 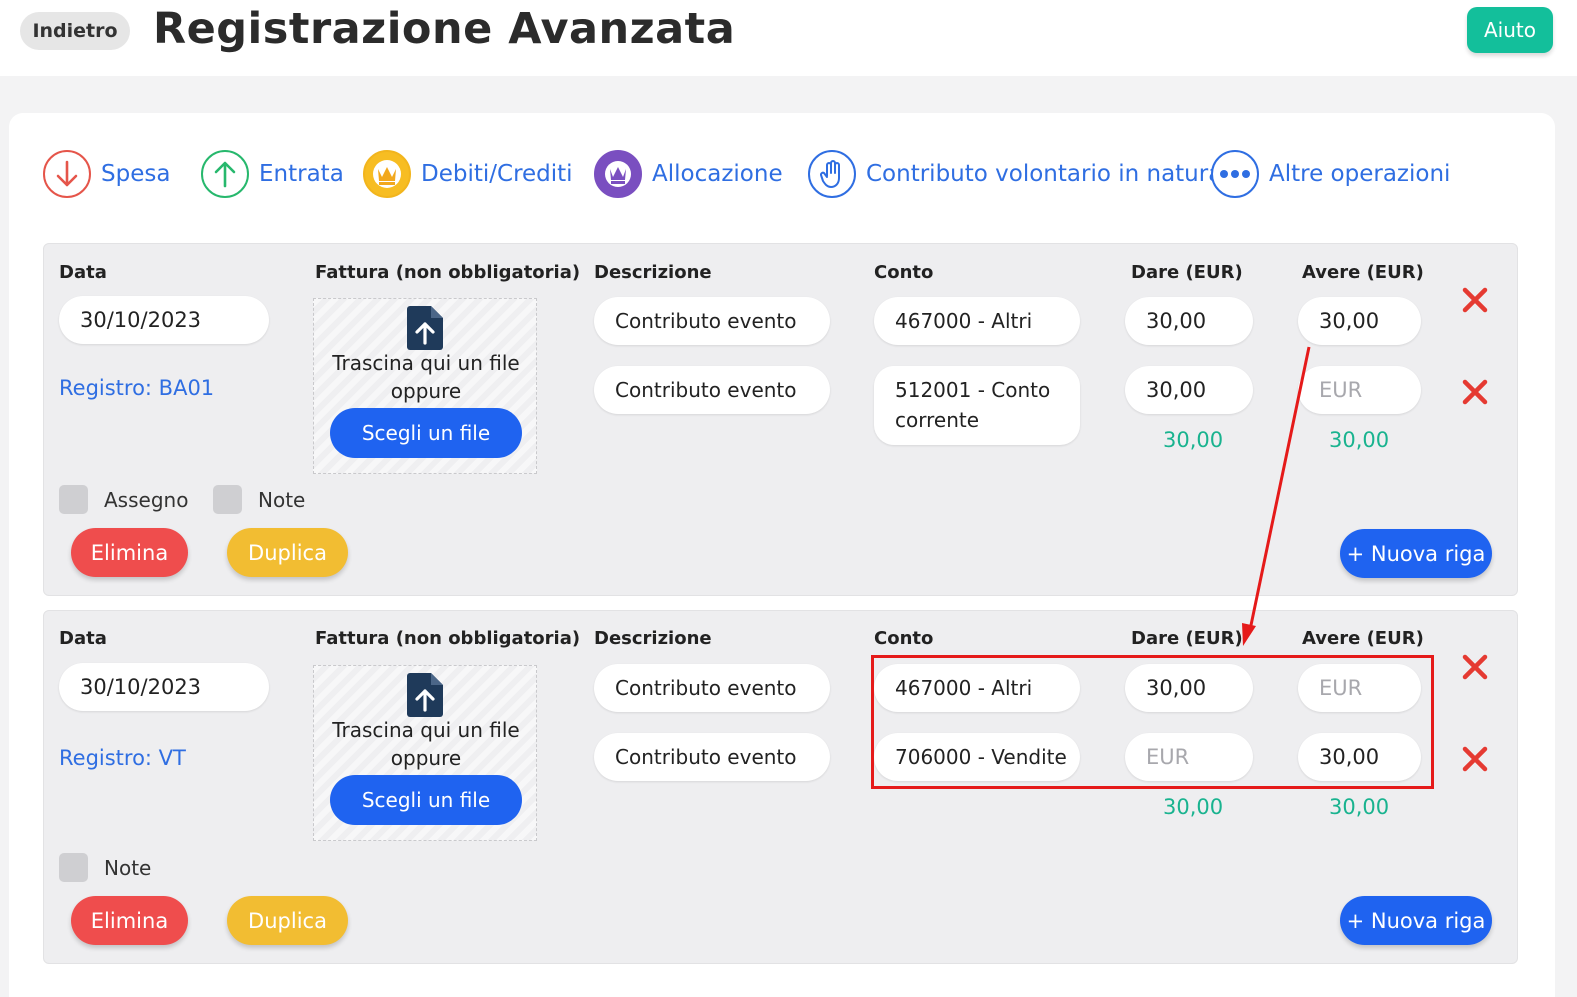 I want to click on checkbox-label: Assegno, so click(x=146, y=499).